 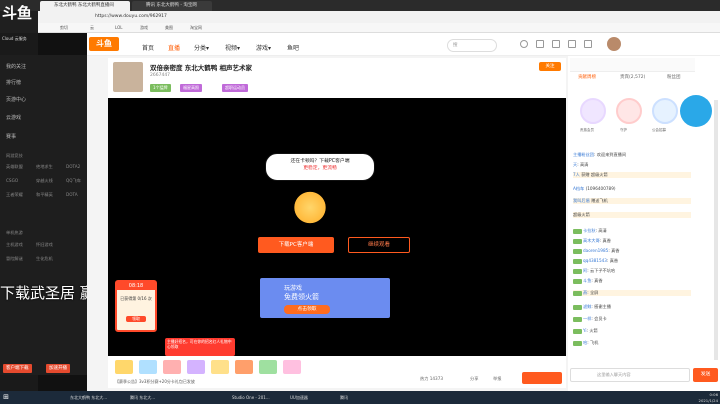 What do you see at coordinates (542, 378) in the screenshot?
I see `gift-send-button` at bounding box center [542, 378].